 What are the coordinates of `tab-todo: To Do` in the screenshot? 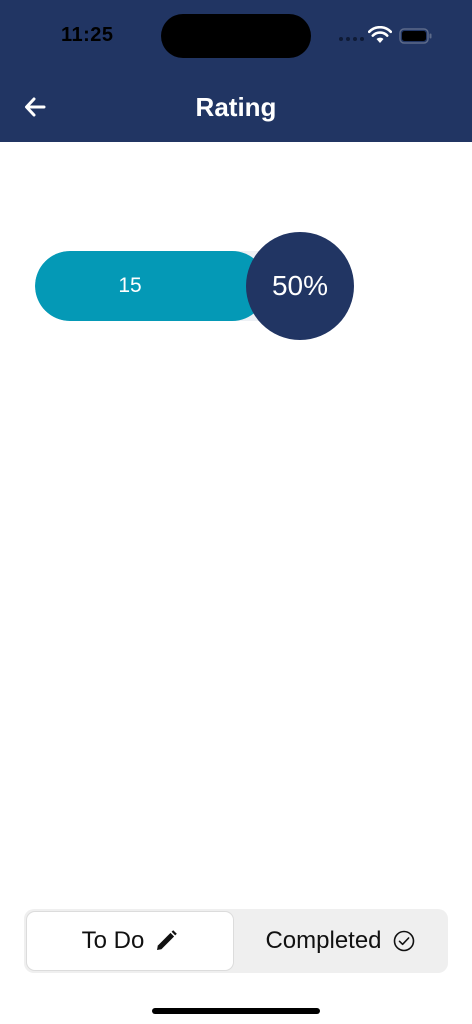 It's located at (130, 941).